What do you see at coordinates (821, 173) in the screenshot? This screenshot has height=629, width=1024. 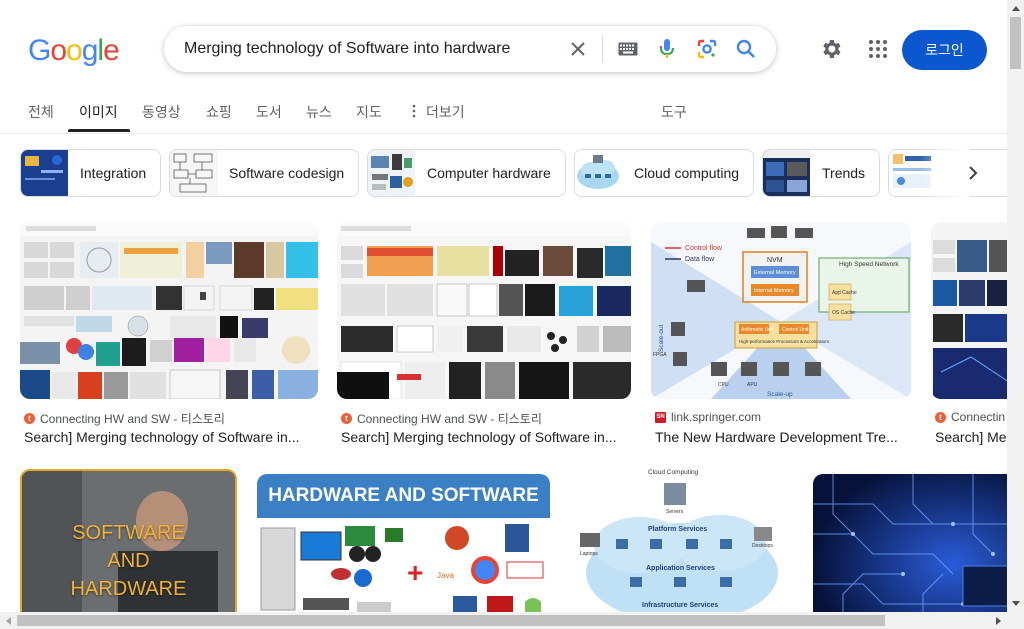 I see `chip-trends: Trends` at bounding box center [821, 173].